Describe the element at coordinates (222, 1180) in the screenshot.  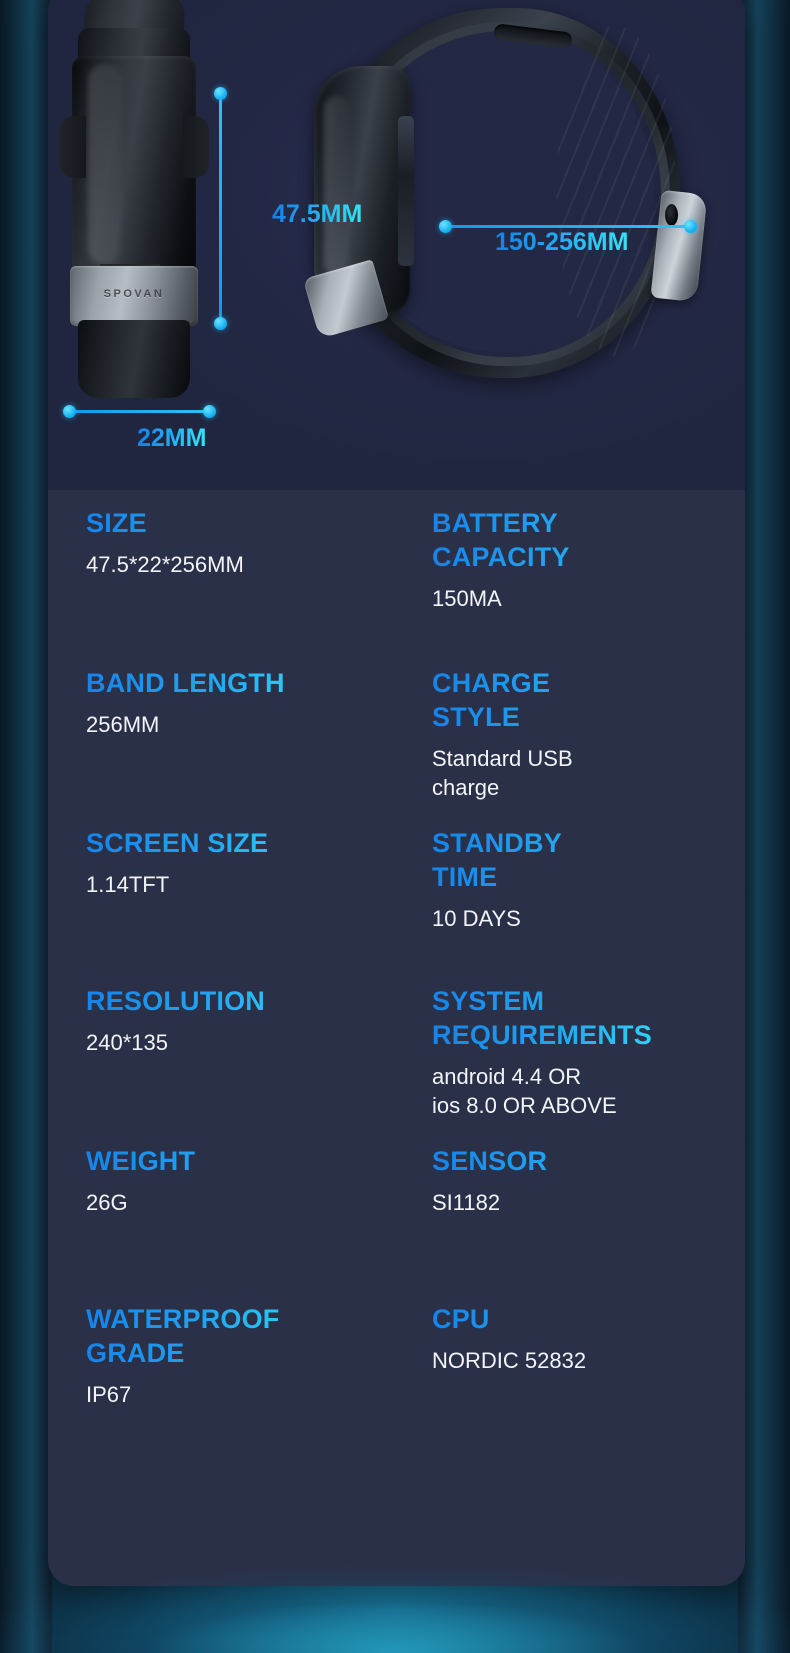
I see `spec-cell-weight: WEIGHT 26G` at that location.